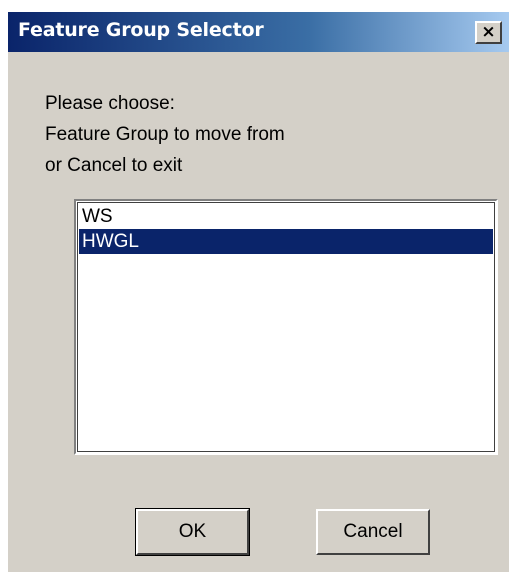 This screenshot has width=509, height=572. What do you see at coordinates (286, 241) in the screenshot?
I see `list-item-hwgl: HWGL` at bounding box center [286, 241].